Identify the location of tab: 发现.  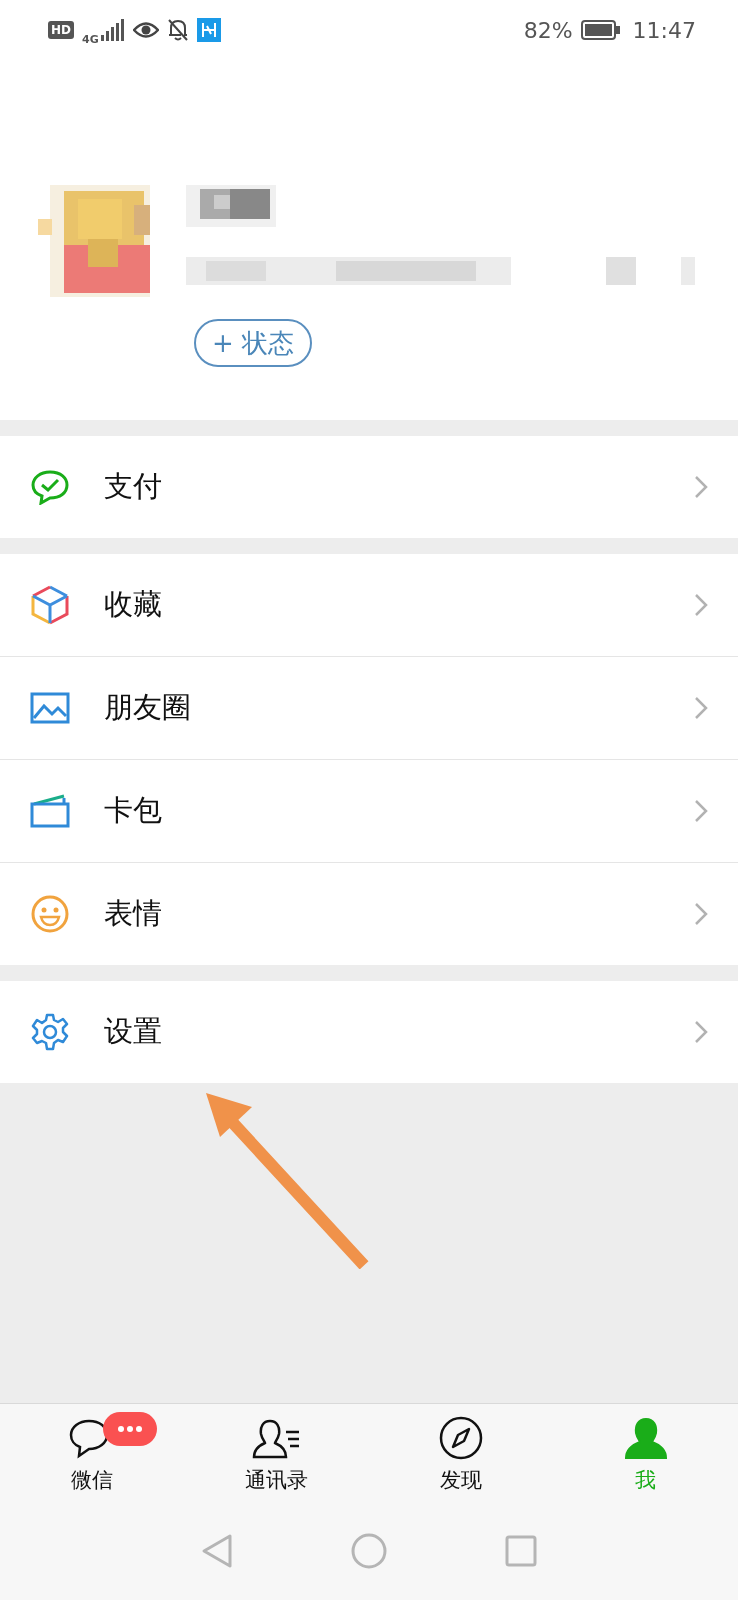
(461, 1456).